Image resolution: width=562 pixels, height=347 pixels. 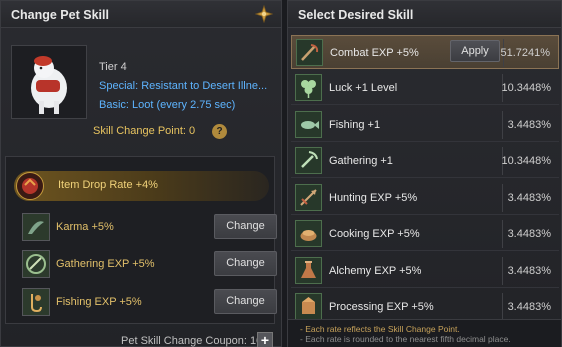 What do you see at coordinates (113, 67) in the screenshot?
I see `pet-tier: Tier 4` at bounding box center [113, 67].